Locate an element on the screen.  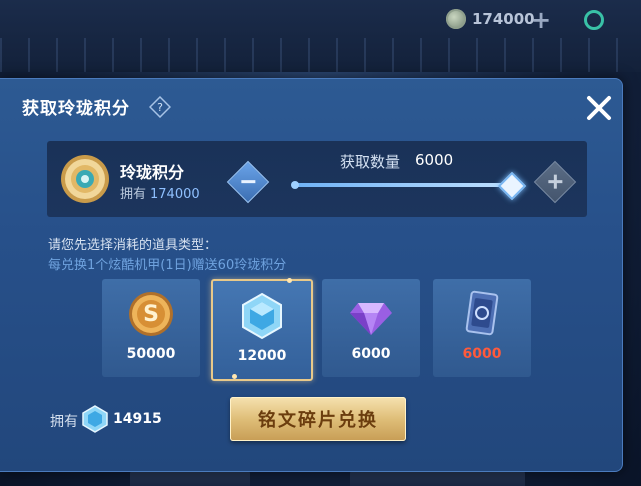
top-currency: 174000 is located at coordinates (490, 19).